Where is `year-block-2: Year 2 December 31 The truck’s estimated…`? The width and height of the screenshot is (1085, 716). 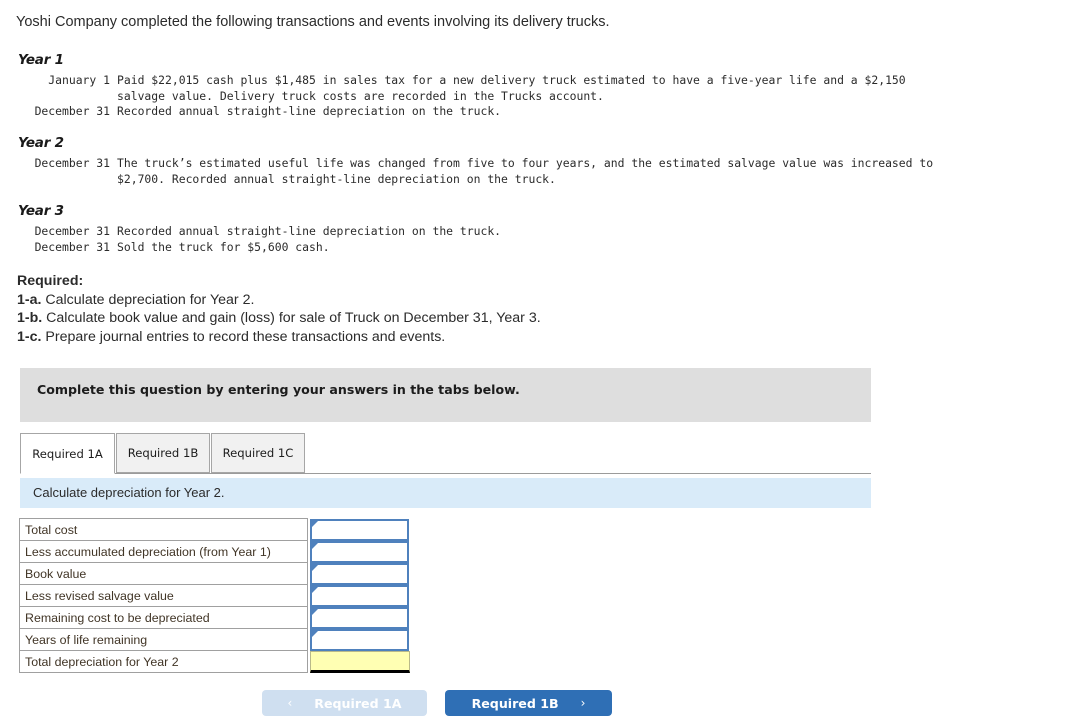 year-block-2: Year 2 December 31 The truck’s estimated… is located at coordinates (475, 161).